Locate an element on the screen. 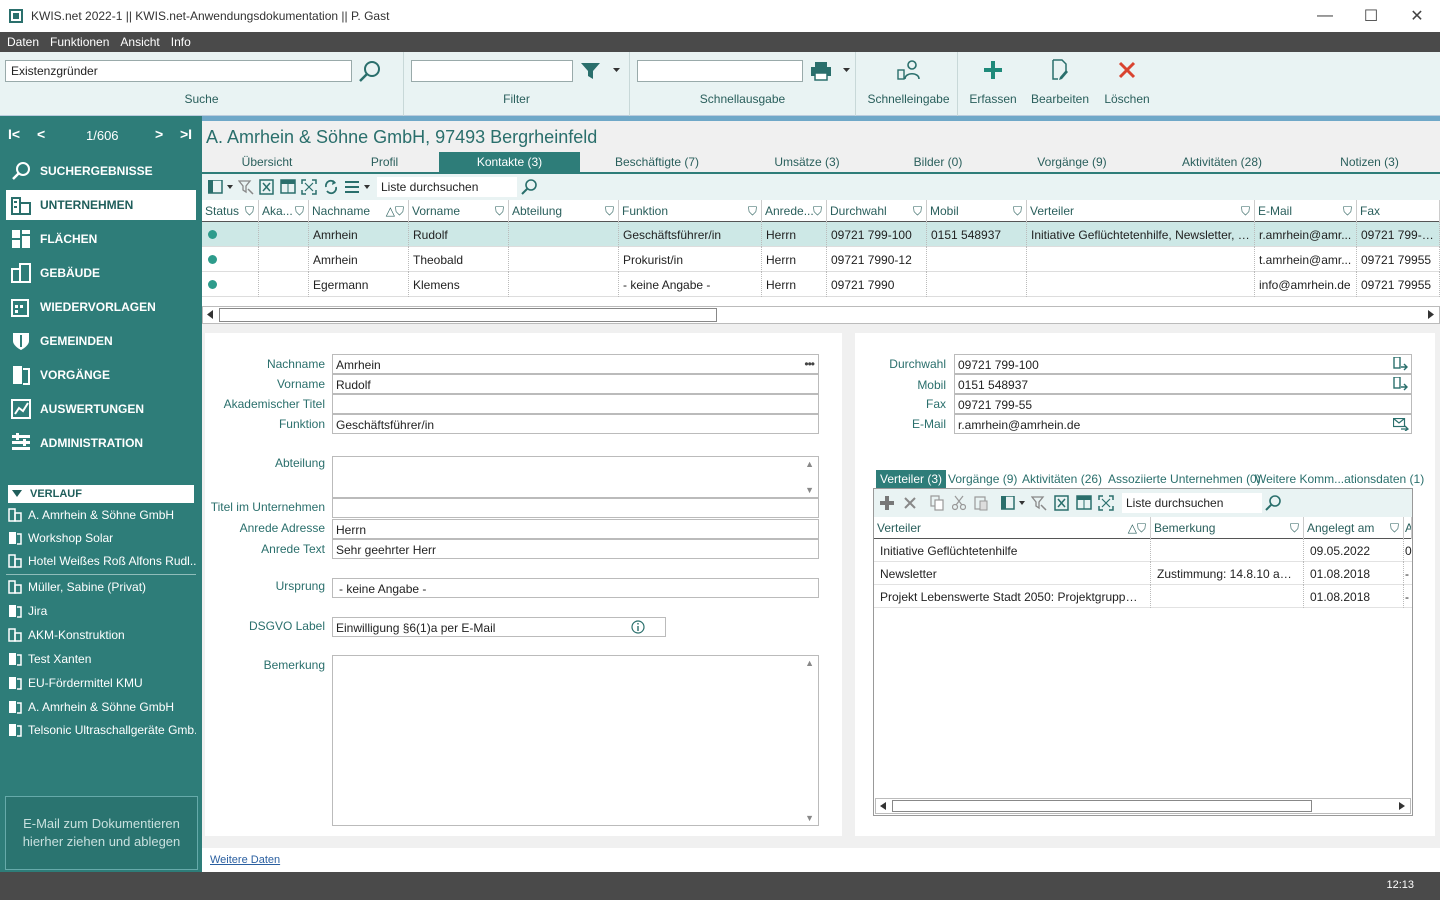  tab-aktivitaeten: Aktivitäten (28) is located at coordinates (1222, 162).